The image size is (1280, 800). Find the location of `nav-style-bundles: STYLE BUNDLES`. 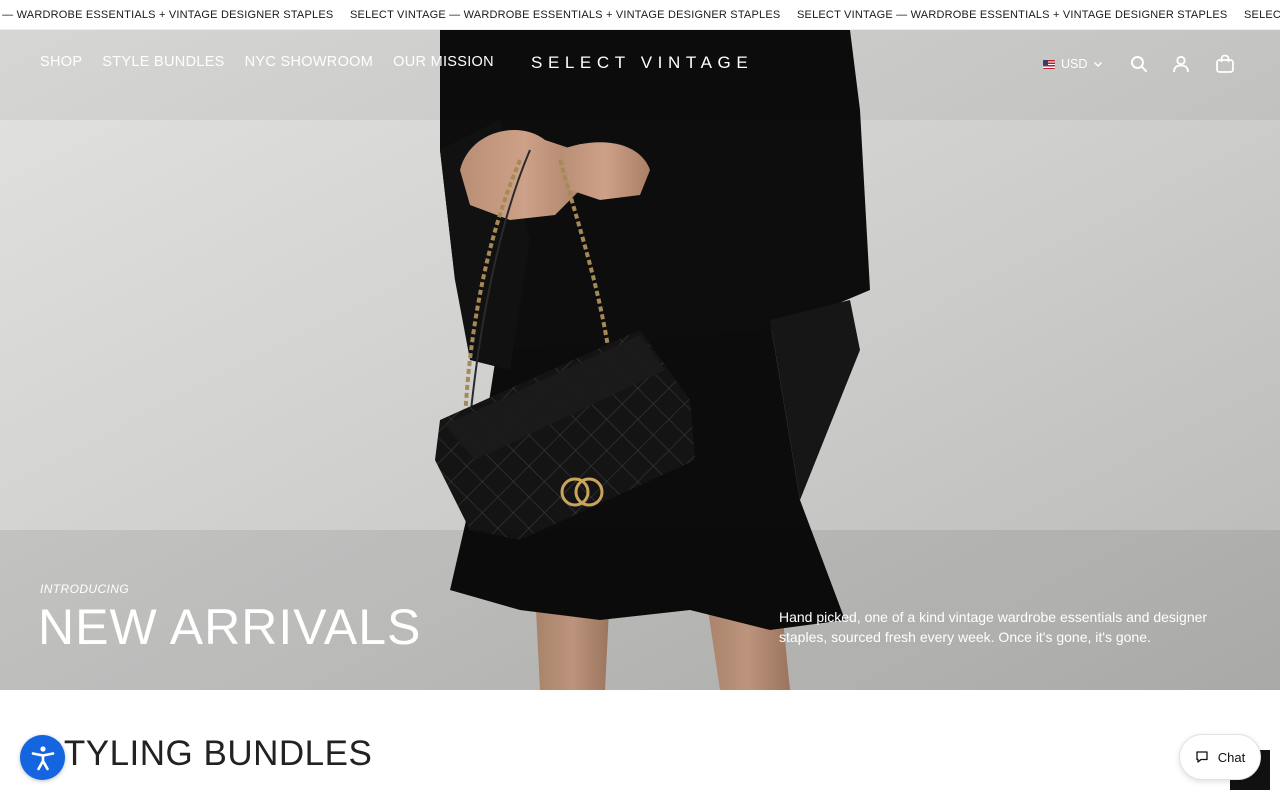

nav-style-bundles: STYLE BUNDLES is located at coordinates (163, 62).